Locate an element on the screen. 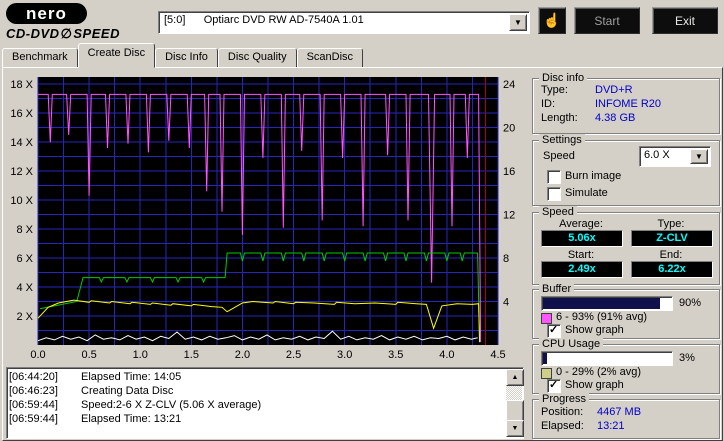 The image size is (724, 441). svg-text: 4 X is located at coordinates (24, 288).